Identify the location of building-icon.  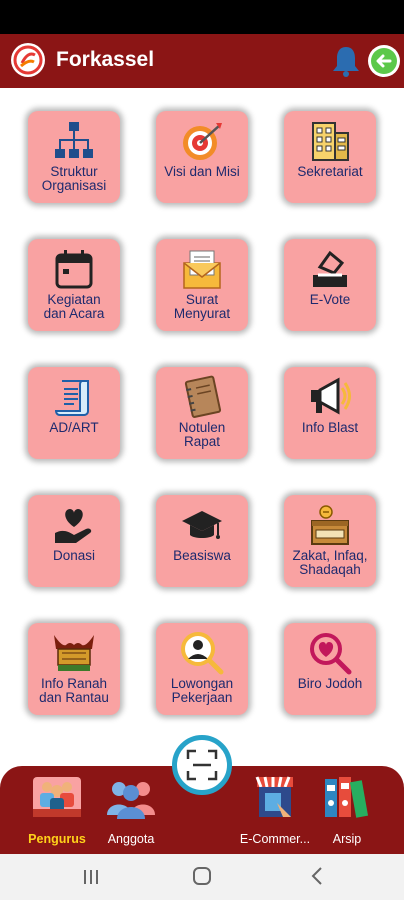
(330, 141).